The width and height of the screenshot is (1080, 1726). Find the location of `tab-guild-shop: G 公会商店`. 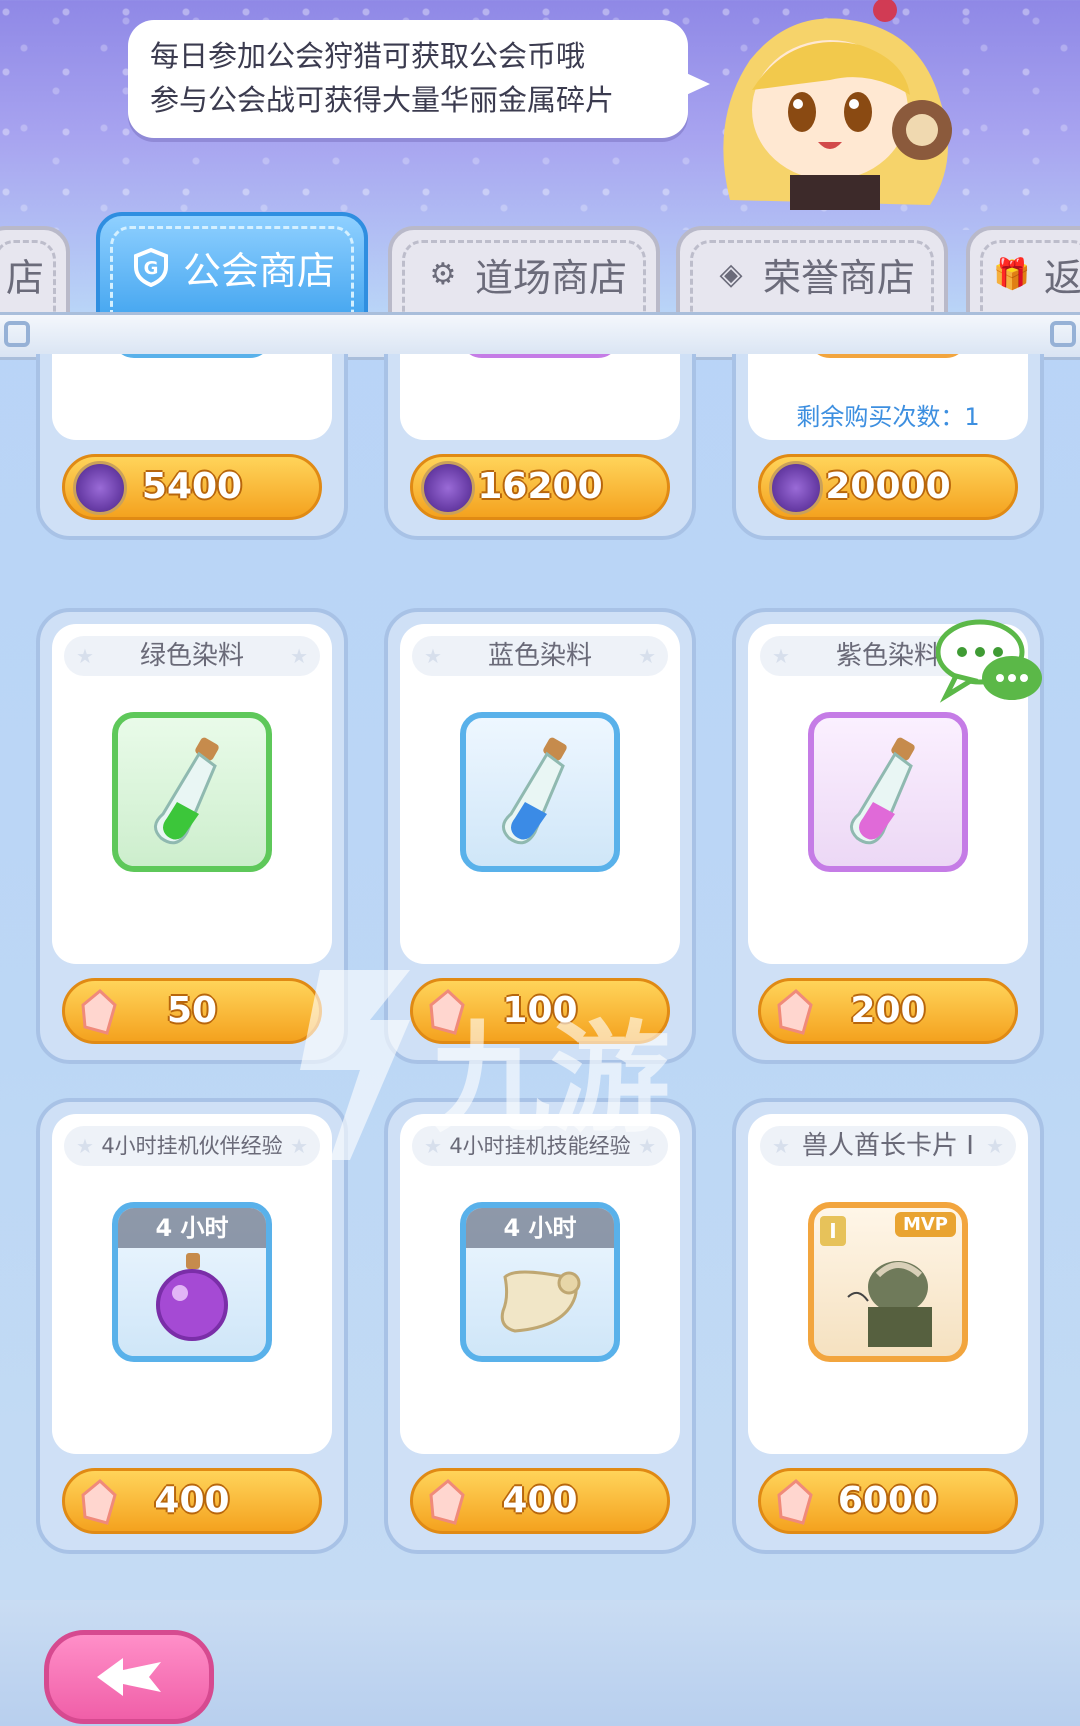

tab-guild-shop: G 公会商店 is located at coordinates (232, 267).